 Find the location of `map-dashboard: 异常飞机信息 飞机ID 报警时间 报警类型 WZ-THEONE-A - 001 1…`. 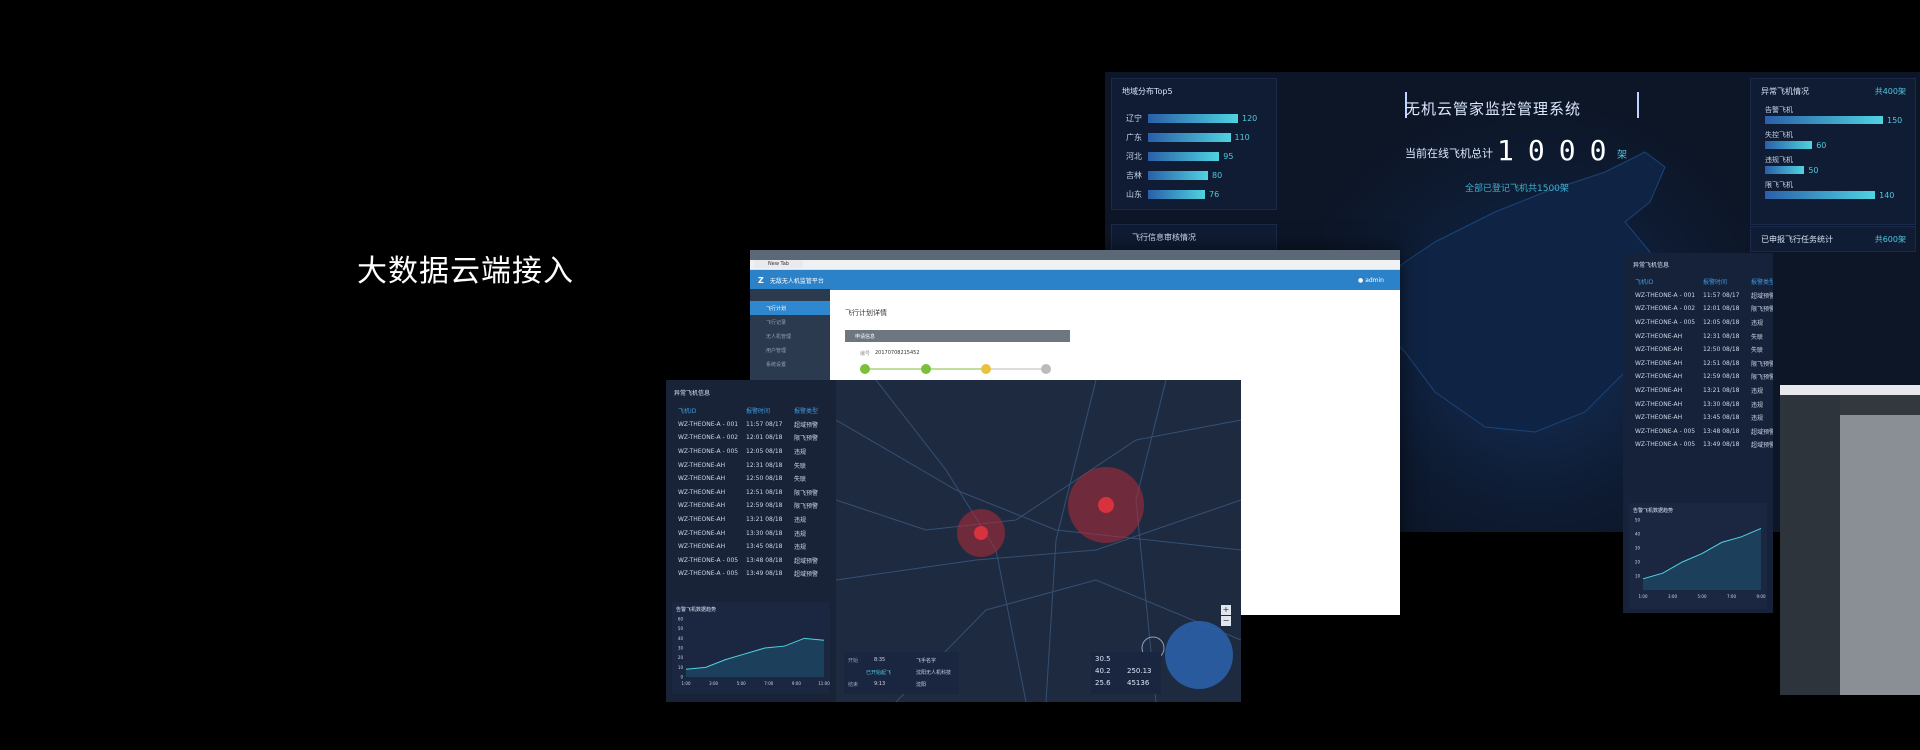

map-dashboard: 异常飞机信息 飞机ID 报警时间 报警类型 WZ-THEONE-A - 001 1… is located at coordinates (953, 541).